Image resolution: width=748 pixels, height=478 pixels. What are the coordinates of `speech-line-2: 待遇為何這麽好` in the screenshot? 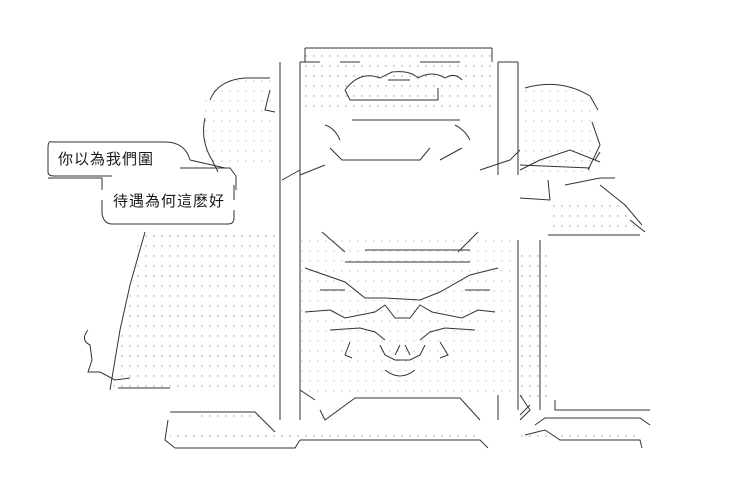 It's located at (169, 201).